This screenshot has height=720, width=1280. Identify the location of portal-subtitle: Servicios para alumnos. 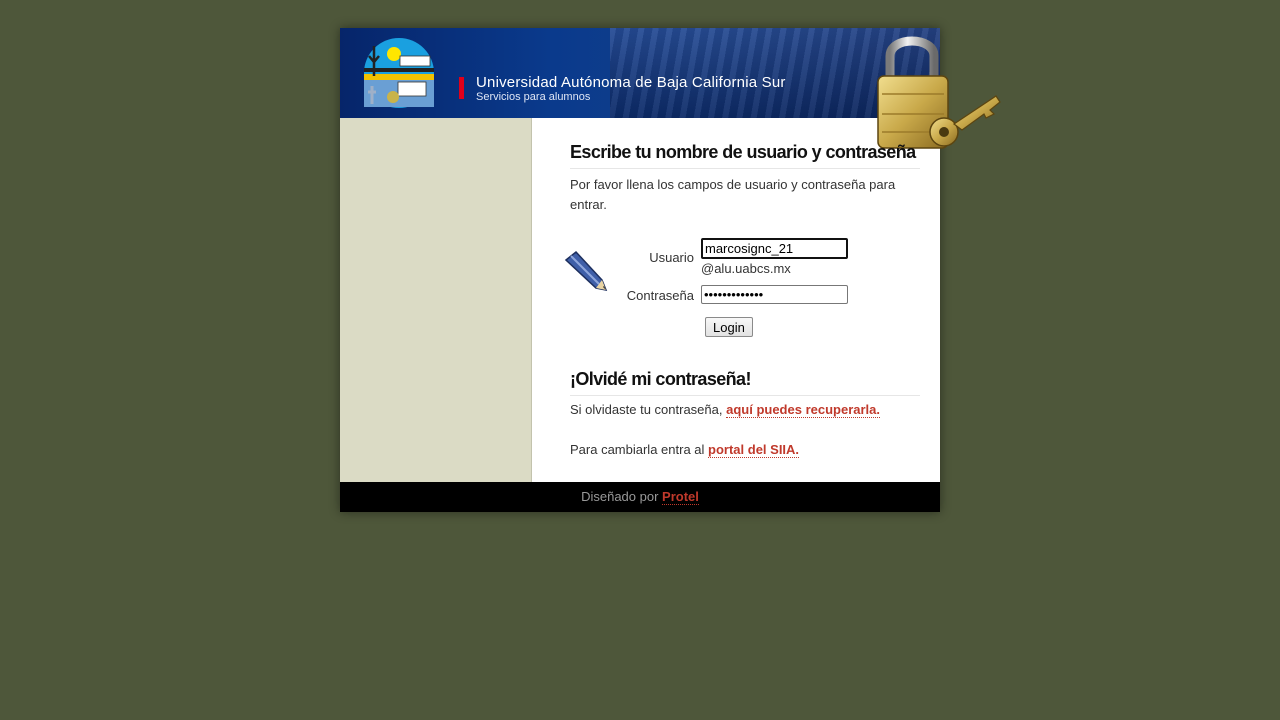
(533, 97).